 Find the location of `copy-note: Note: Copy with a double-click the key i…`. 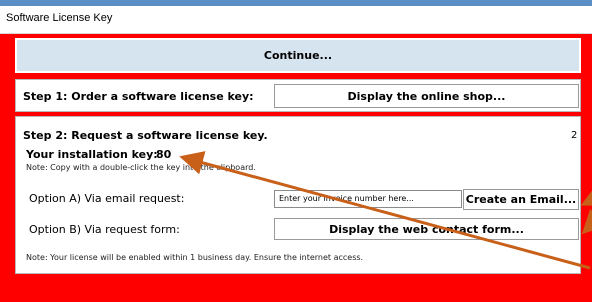

copy-note: Note: Copy with a double-click the key i… is located at coordinates (141, 167).